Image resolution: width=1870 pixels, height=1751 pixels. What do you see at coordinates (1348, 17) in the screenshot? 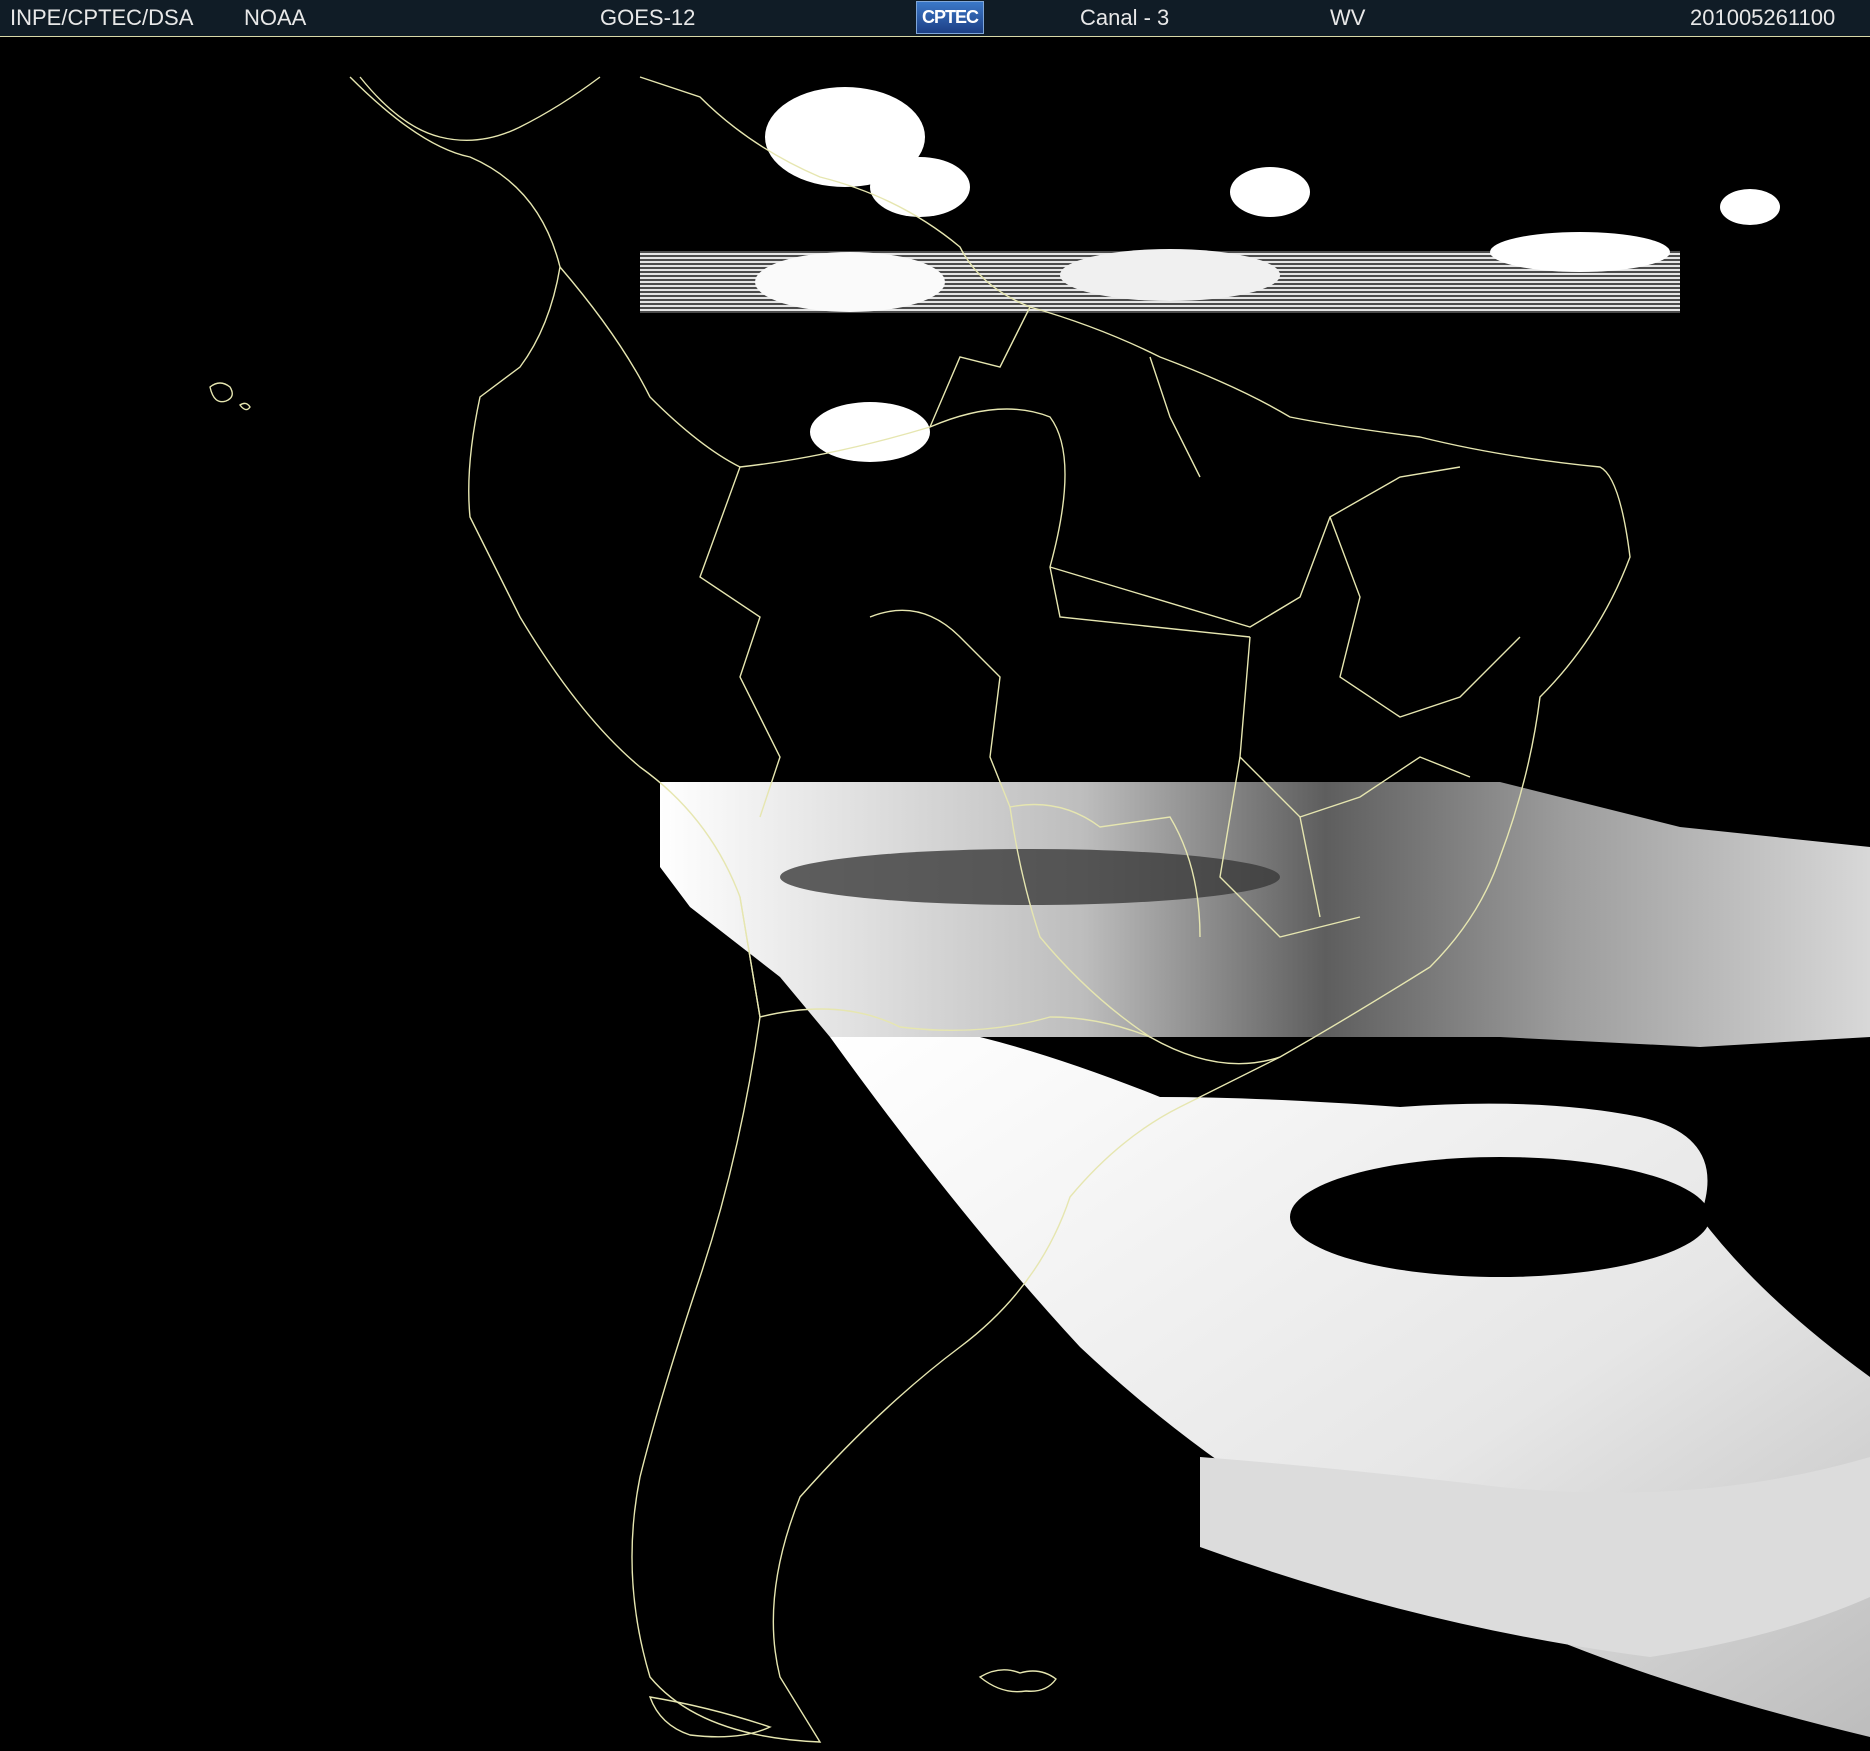
I see `band-label: WV` at bounding box center [1348, 17].